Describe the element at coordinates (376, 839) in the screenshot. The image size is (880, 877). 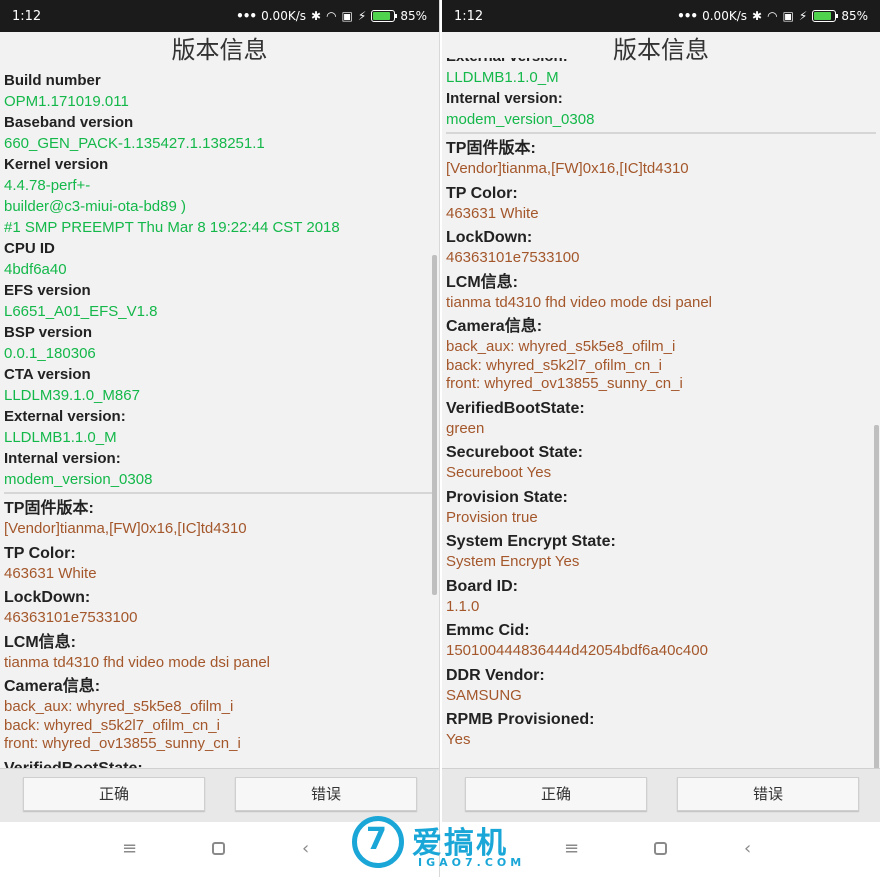
I see `logo-mark: 7` at that location.